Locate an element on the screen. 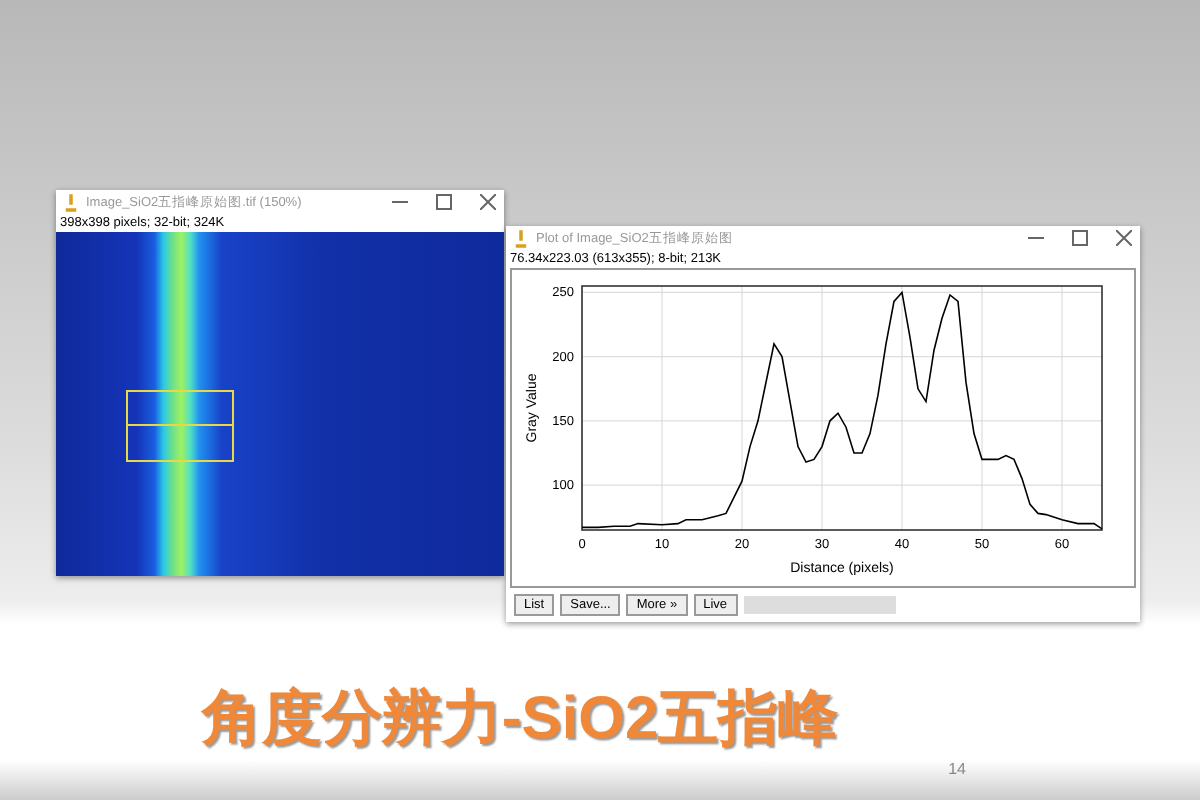 This screenshot has height=800, width=1200. page-number: 14 is located at coordinates (957, 769).